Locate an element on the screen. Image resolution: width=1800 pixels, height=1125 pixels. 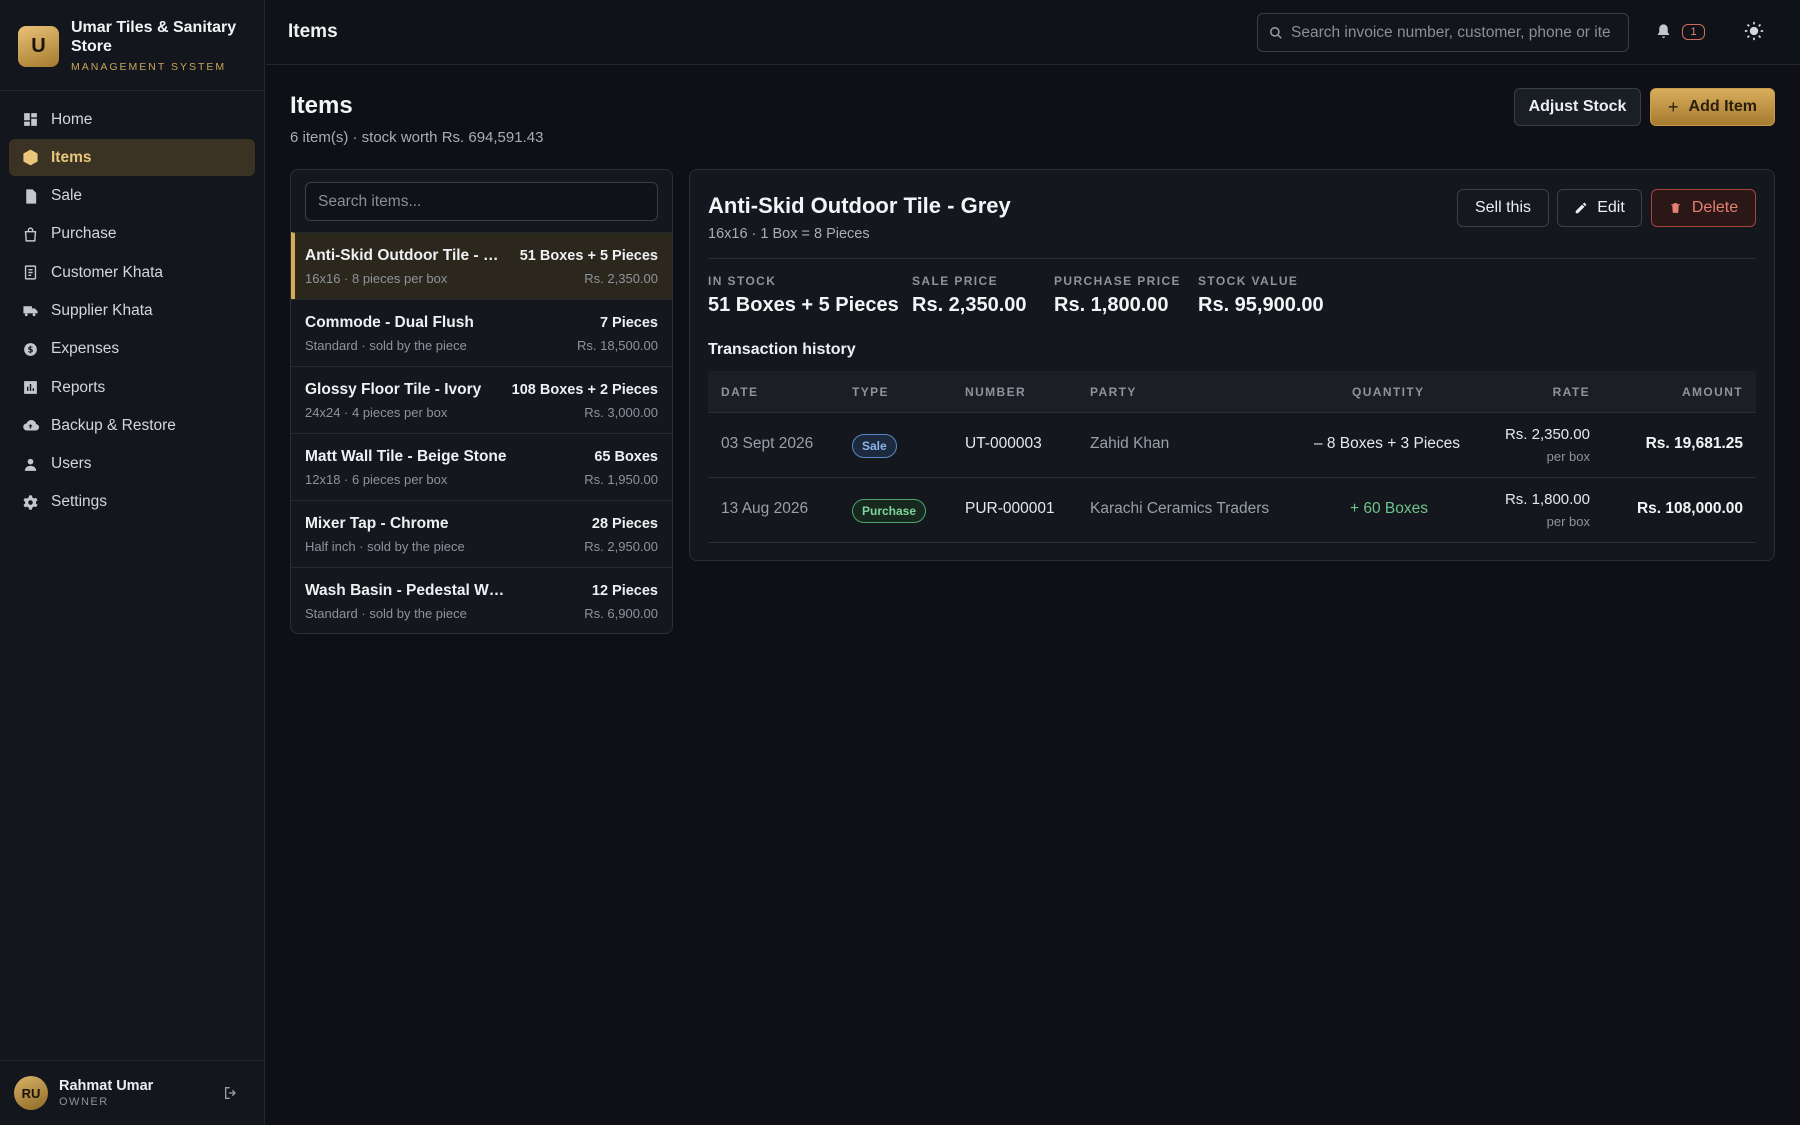
page-subtitle: 6 item(s) · stock worth Rs. 694,591.43 is located at coordinates (417, 137).